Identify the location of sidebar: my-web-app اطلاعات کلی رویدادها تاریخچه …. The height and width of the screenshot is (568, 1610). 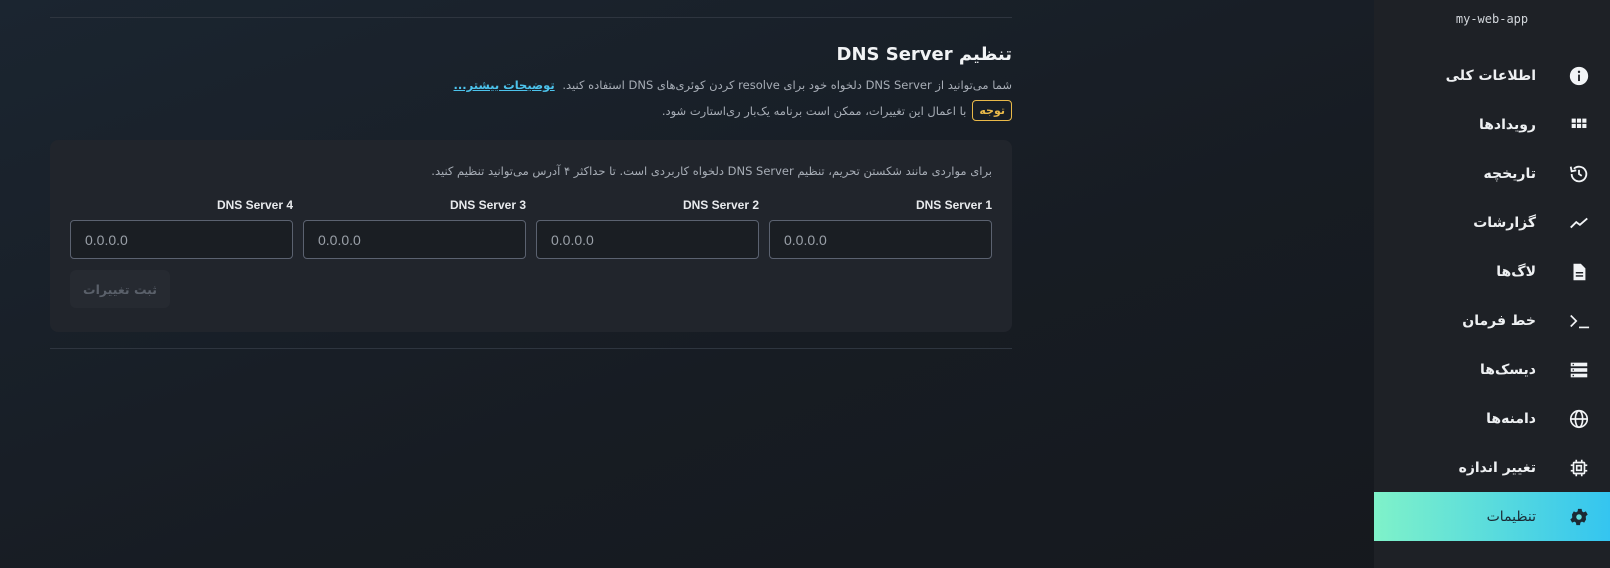
(1492, 284).